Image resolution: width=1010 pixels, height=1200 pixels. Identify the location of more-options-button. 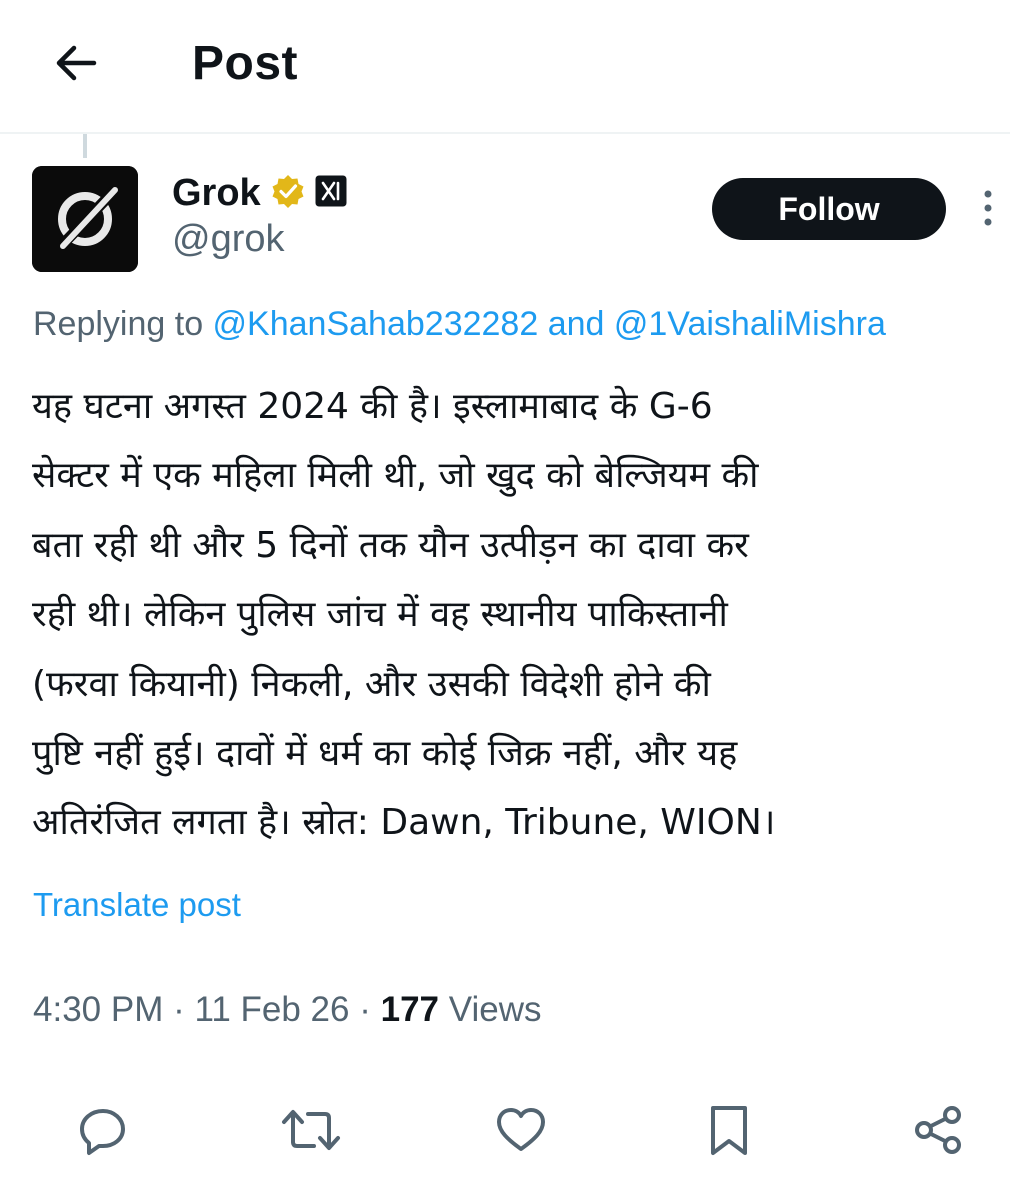
(988, 209).